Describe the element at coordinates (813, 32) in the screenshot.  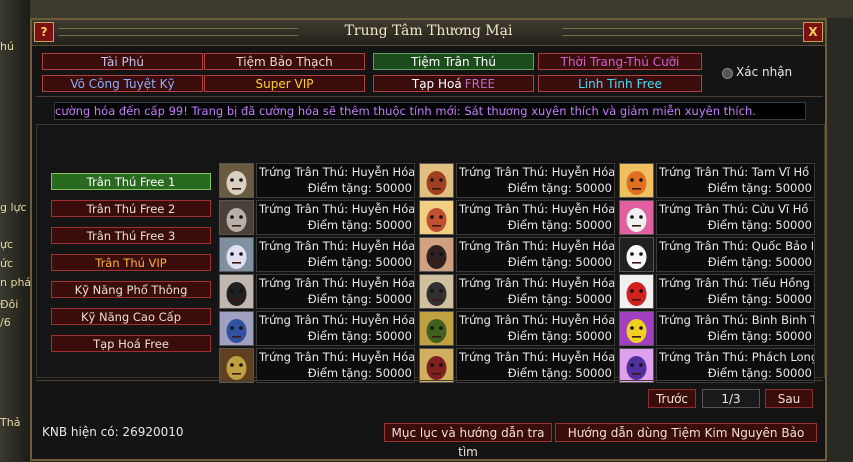
I see `close-button: X` at that location.